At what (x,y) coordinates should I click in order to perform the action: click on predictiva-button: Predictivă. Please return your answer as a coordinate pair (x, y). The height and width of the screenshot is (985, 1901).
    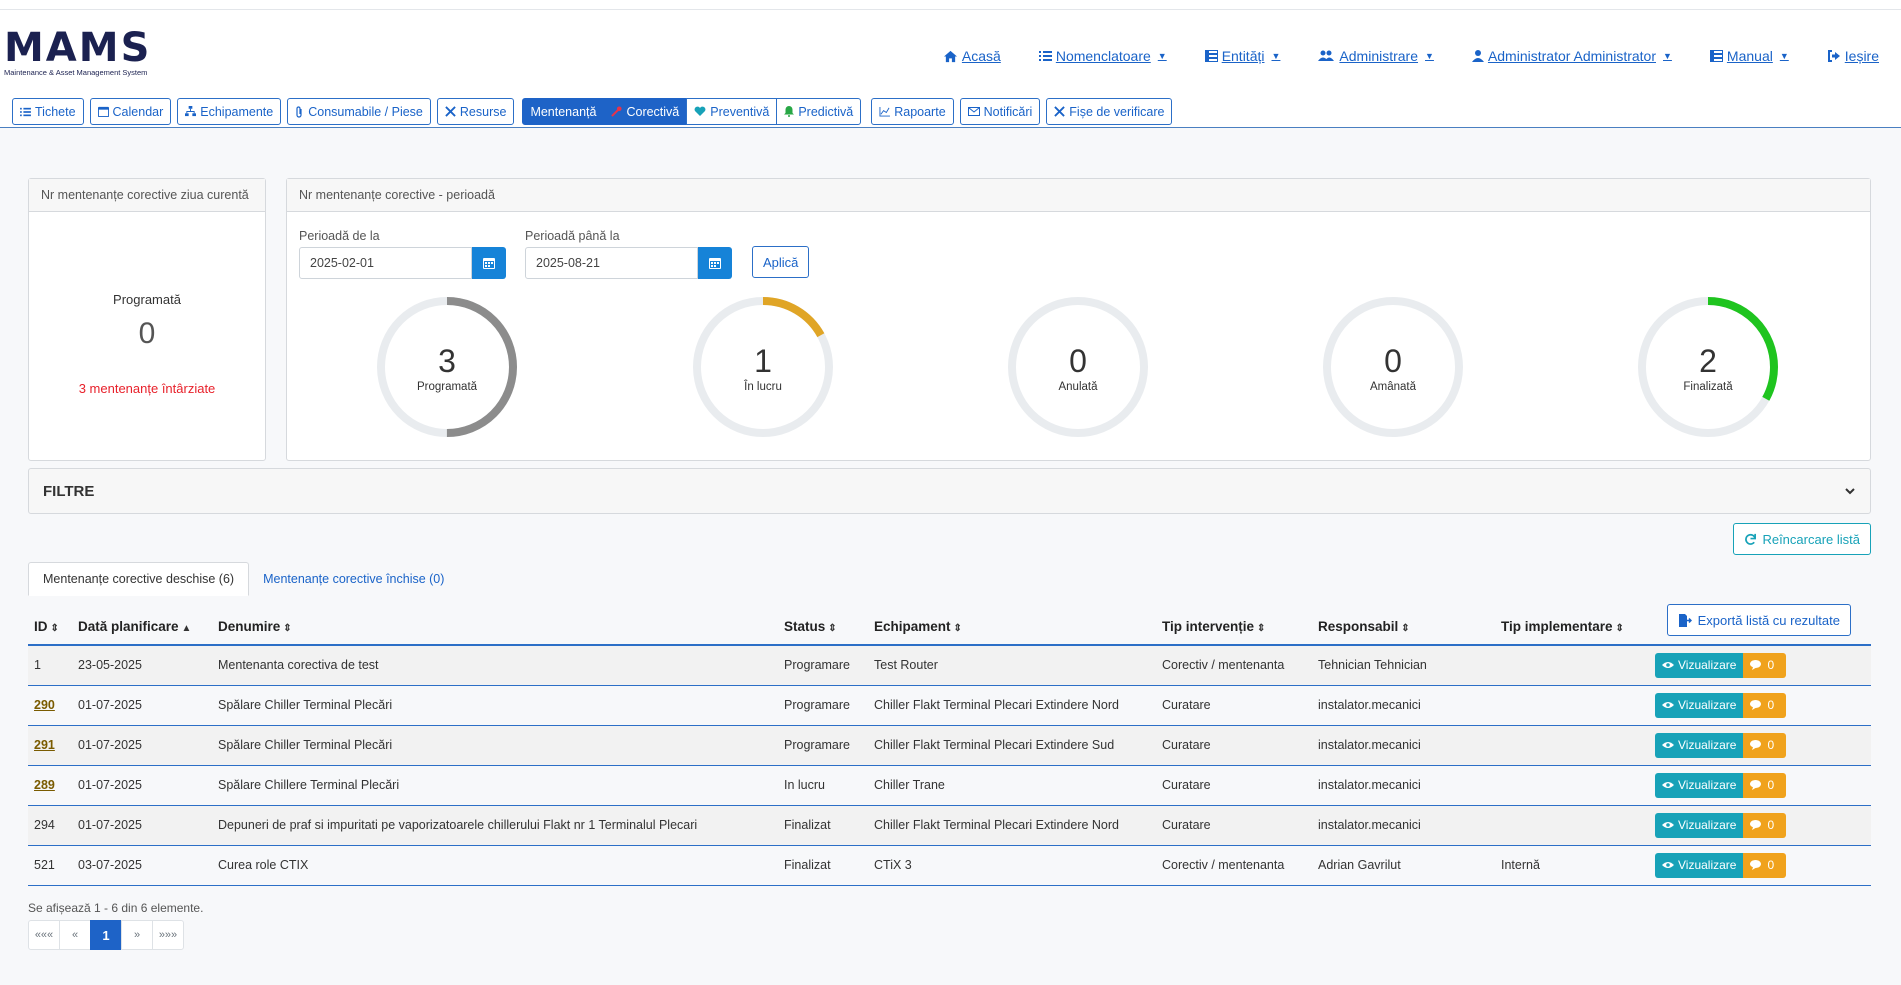
    Looking at the image, I should click on (819, 111).